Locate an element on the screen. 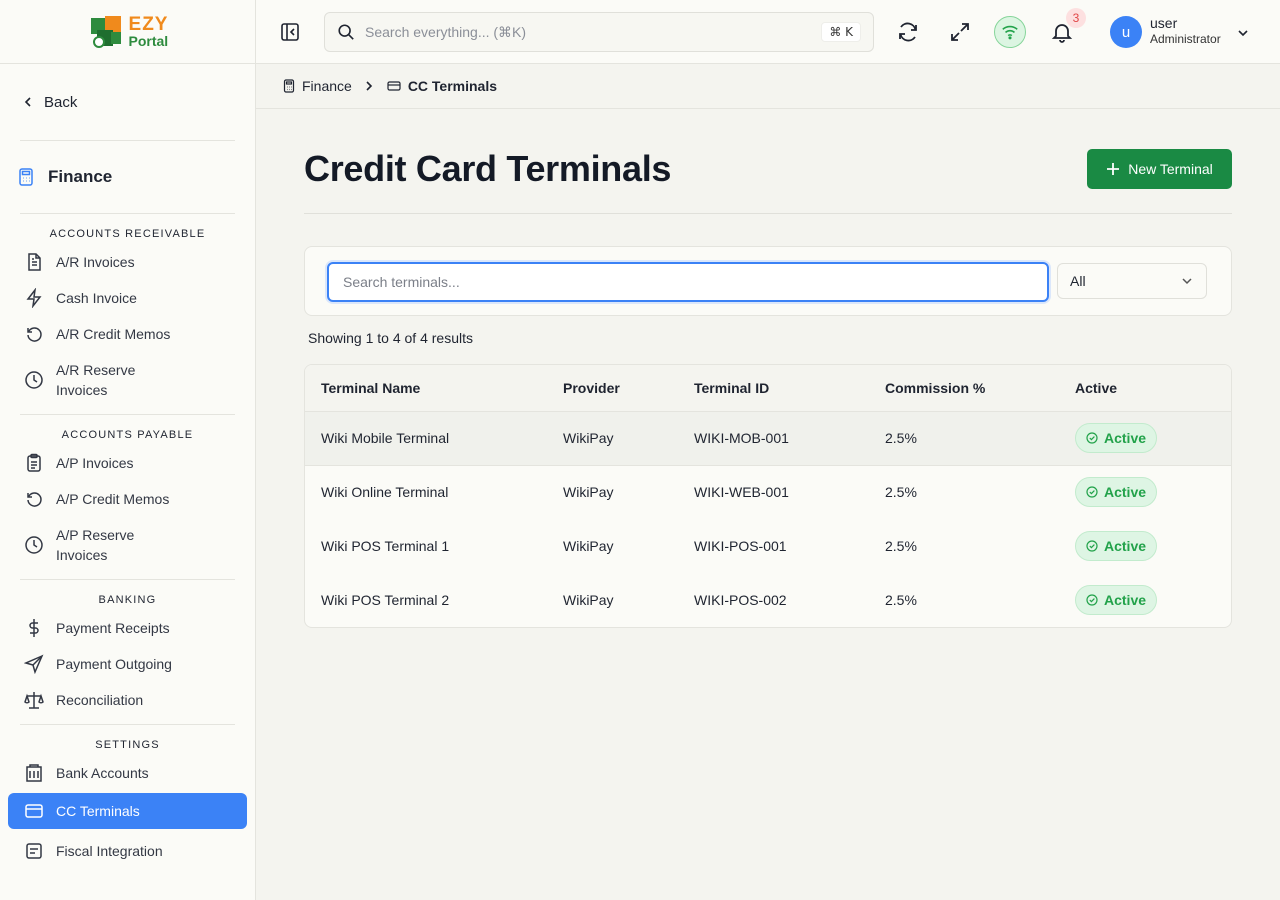  refresh-icon is located at coordinates (908, 32).